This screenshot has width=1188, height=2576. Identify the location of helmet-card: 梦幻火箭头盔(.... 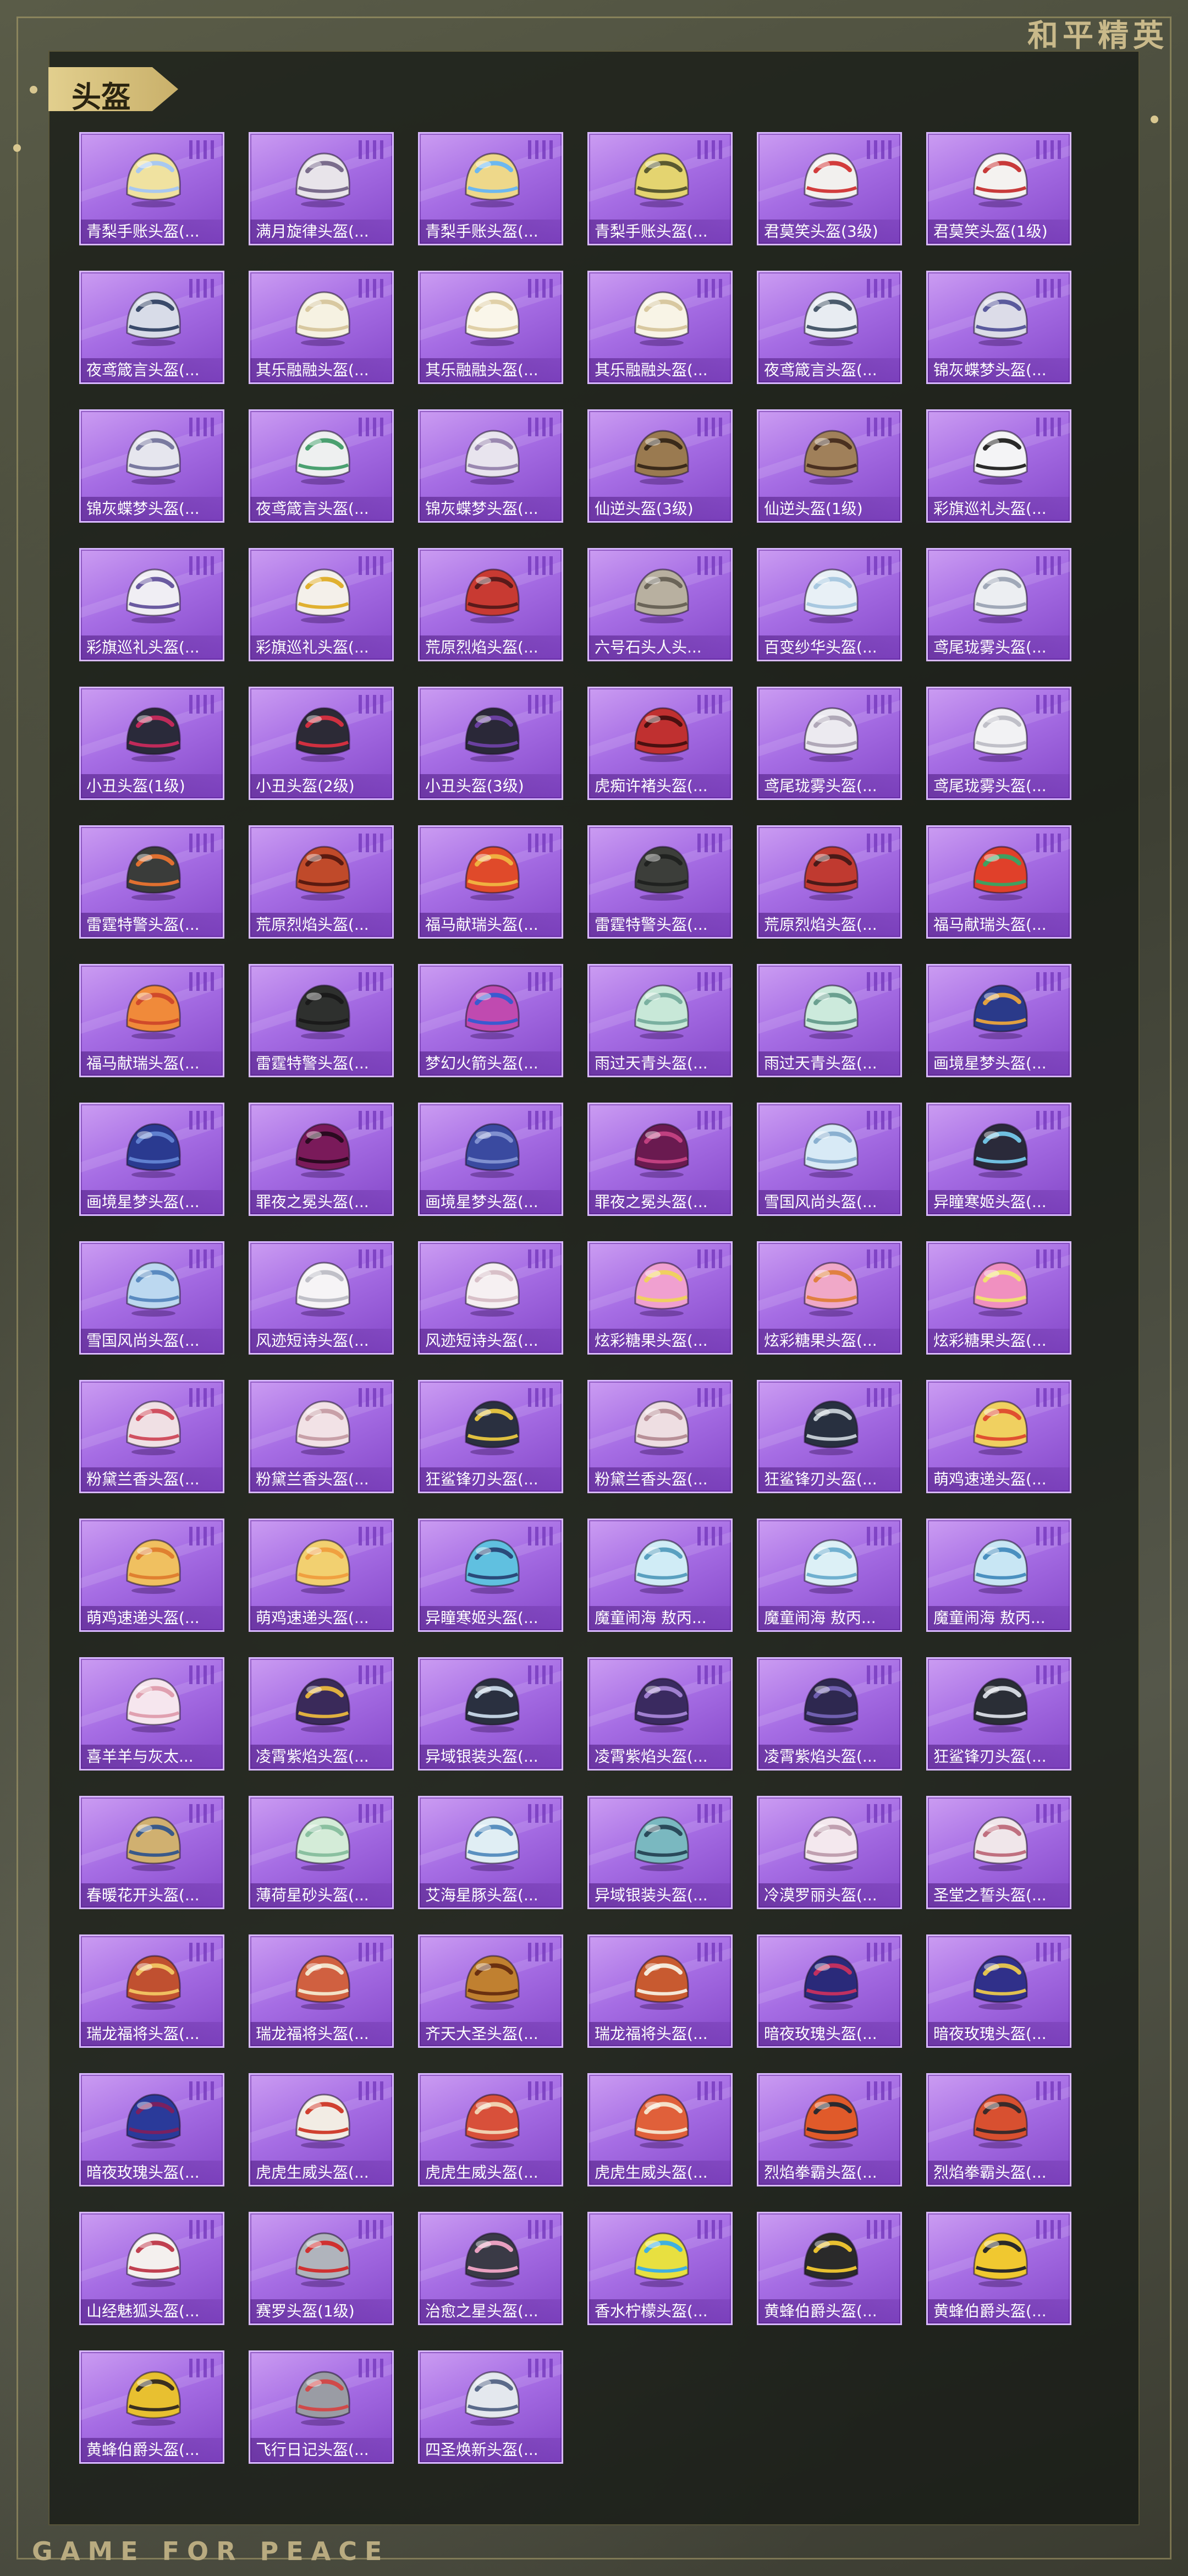
(490, 1021).